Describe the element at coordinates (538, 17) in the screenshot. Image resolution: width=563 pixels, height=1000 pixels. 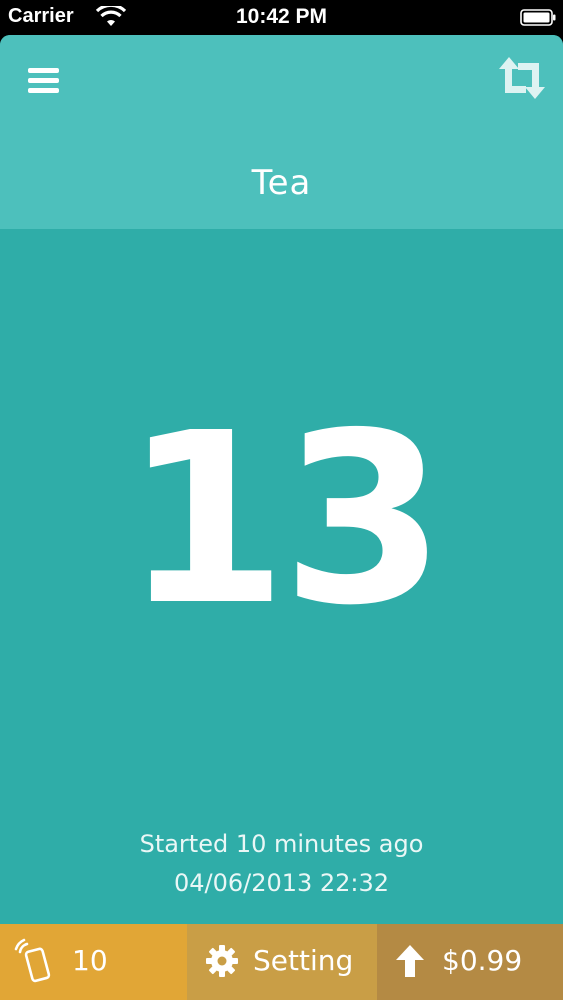
I see `battery-icon` at that location.